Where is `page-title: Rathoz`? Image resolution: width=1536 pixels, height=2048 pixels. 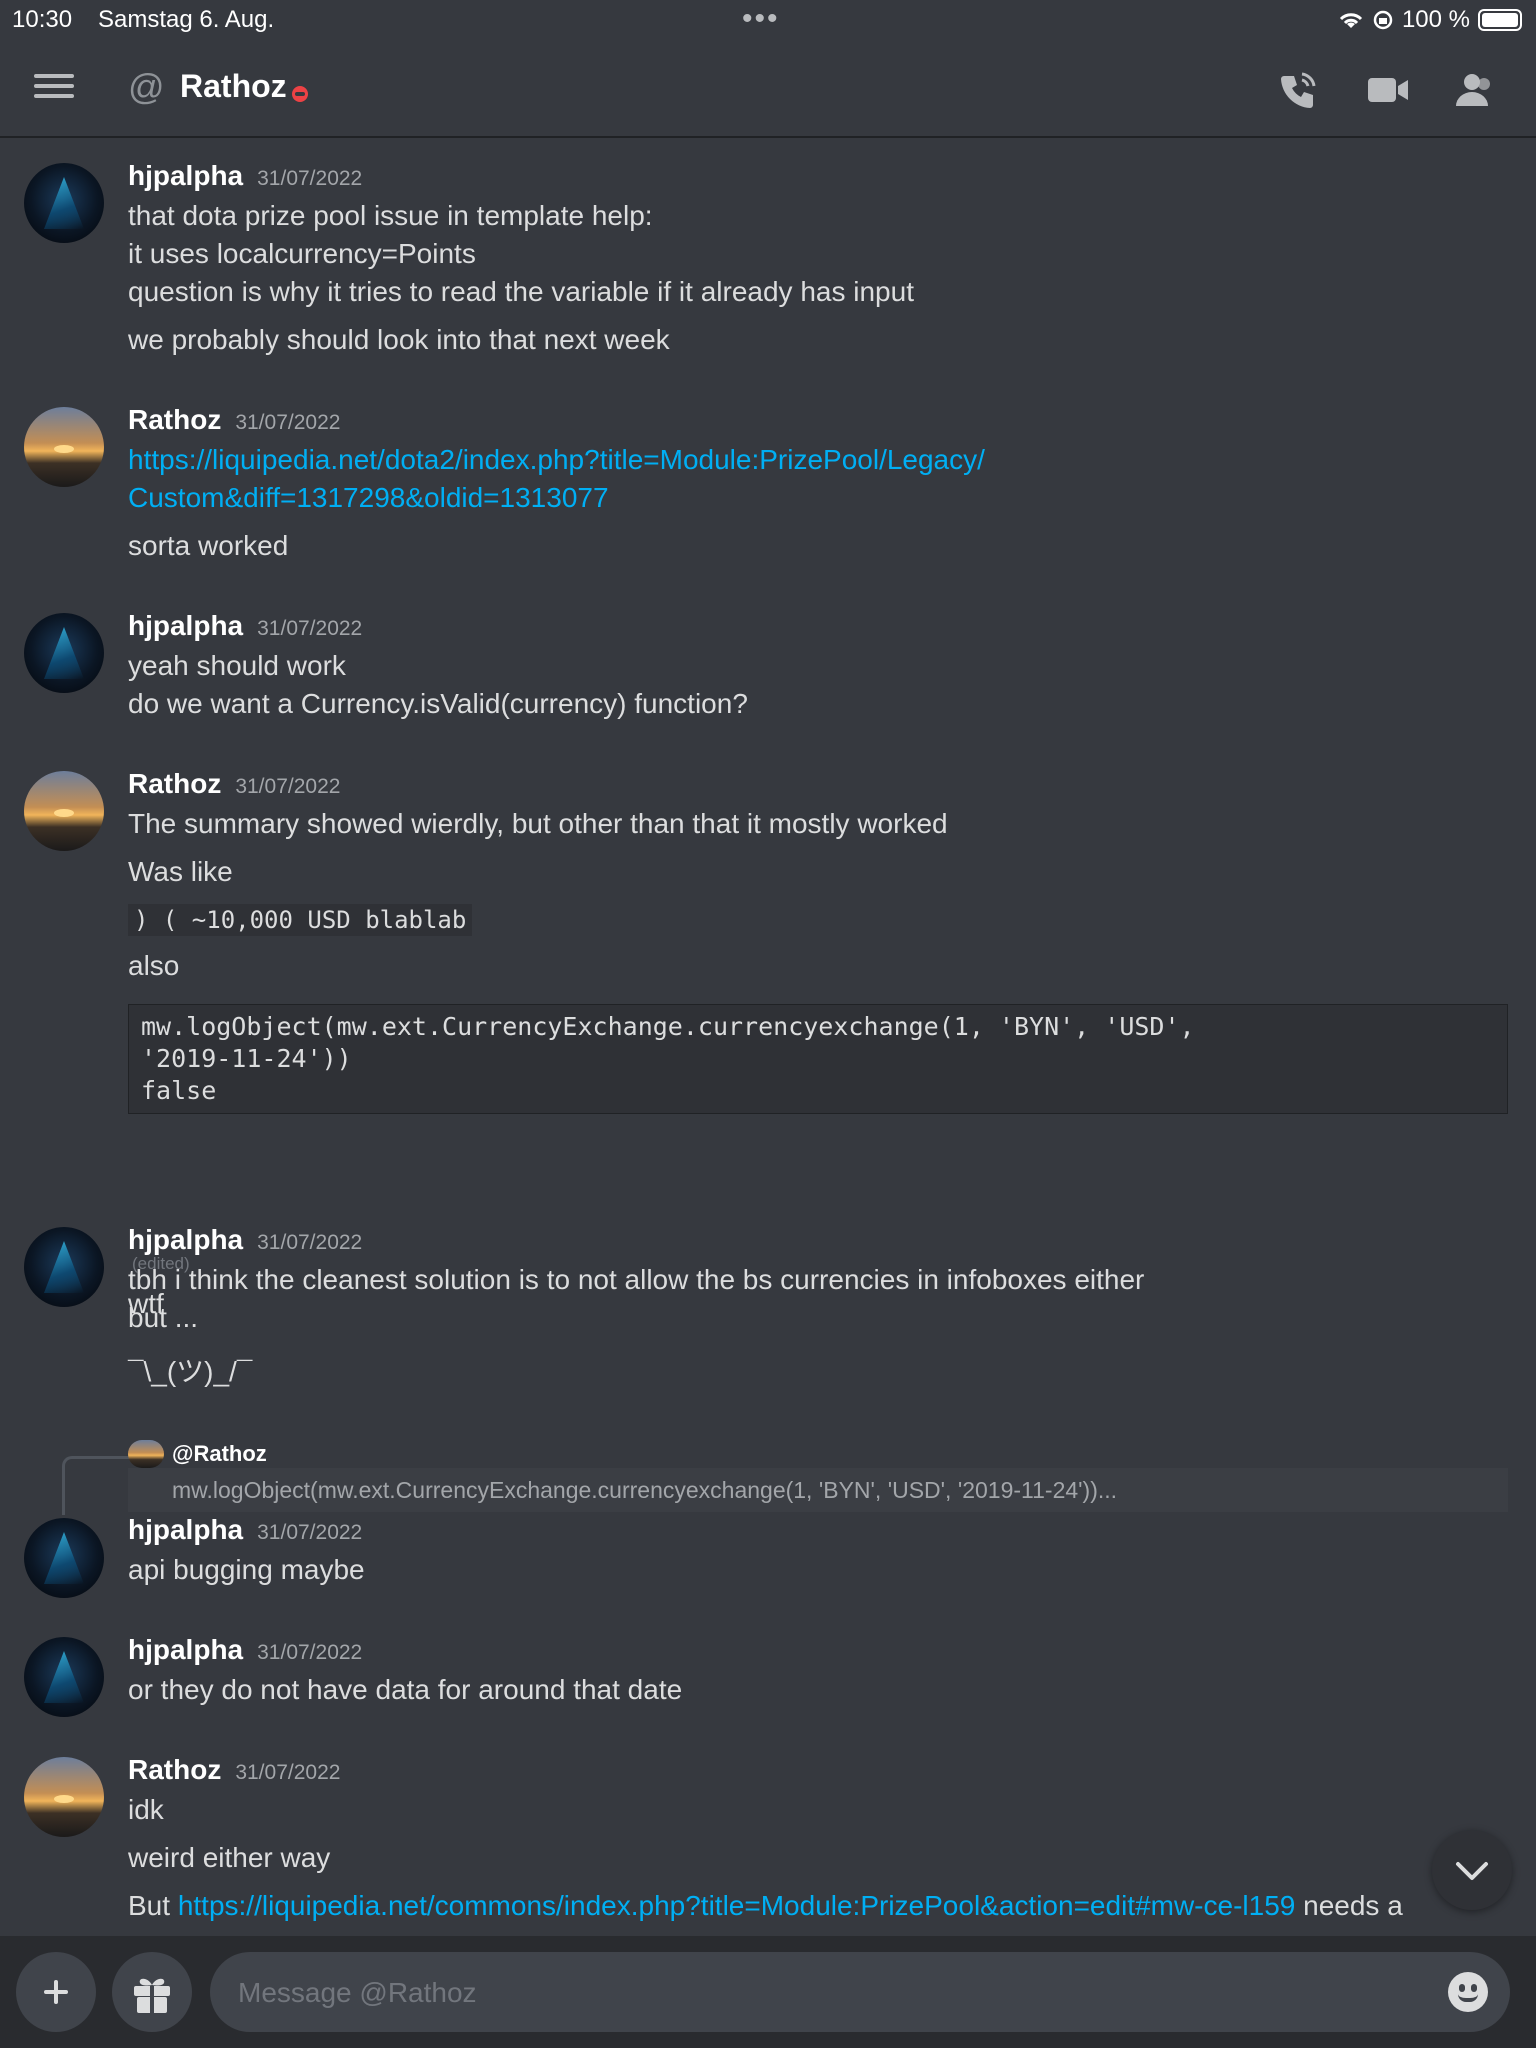 page-title: Rathoz is located at coordinates (233, 86).